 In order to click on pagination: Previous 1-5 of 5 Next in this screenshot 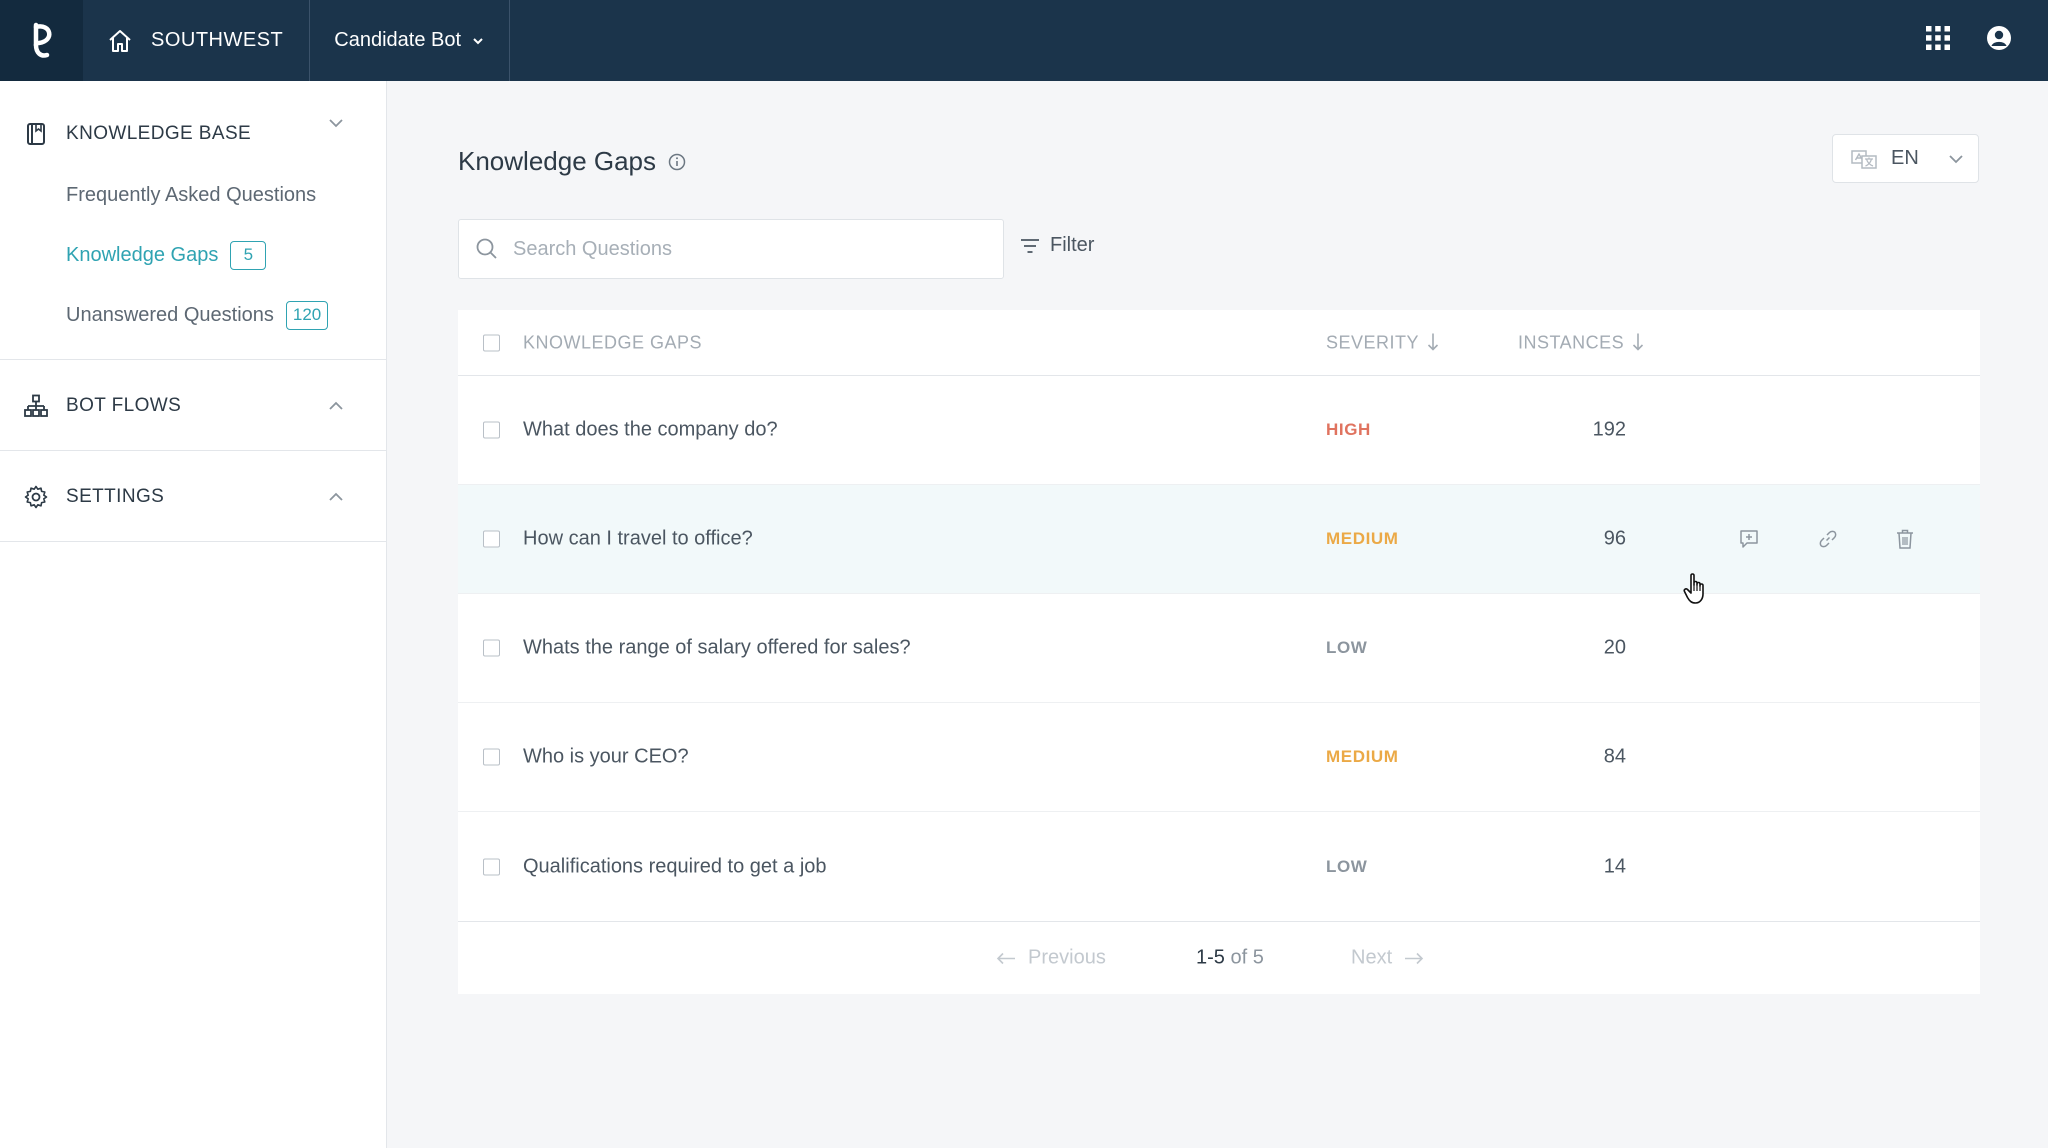, I will do `click(1219, 957)`.